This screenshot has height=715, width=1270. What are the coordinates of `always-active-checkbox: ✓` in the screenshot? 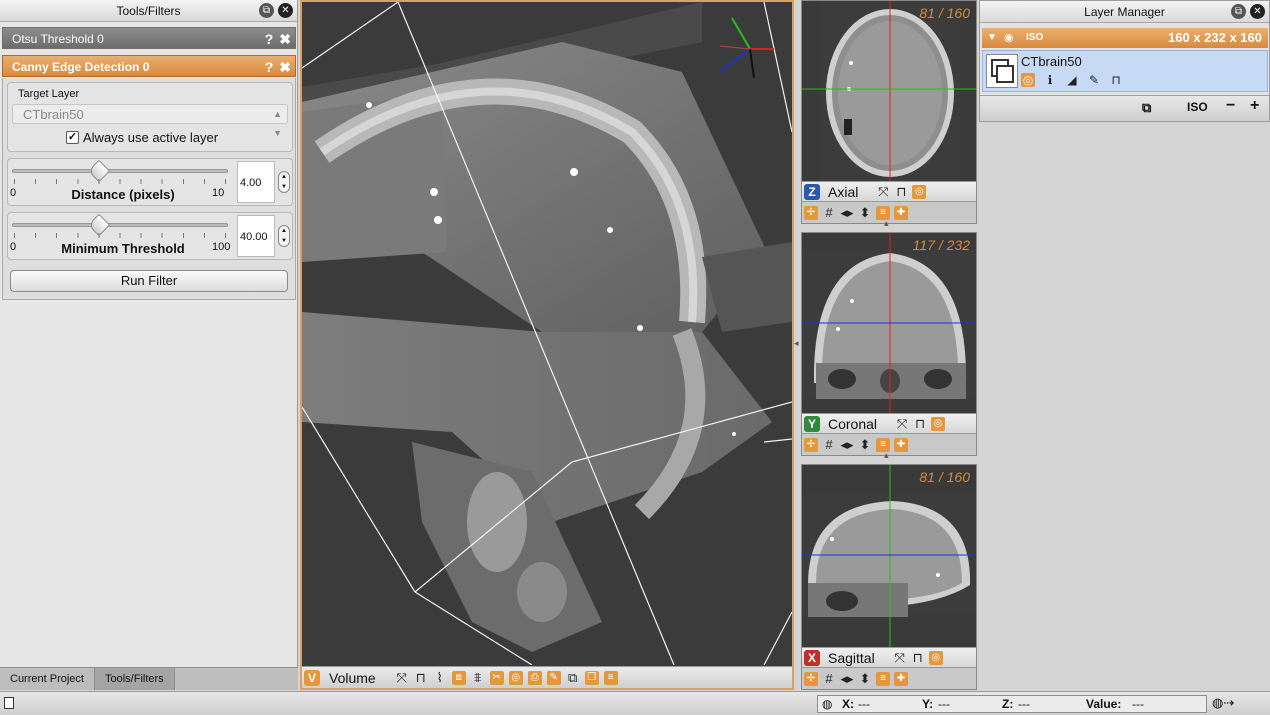 It's located at (72, 137).